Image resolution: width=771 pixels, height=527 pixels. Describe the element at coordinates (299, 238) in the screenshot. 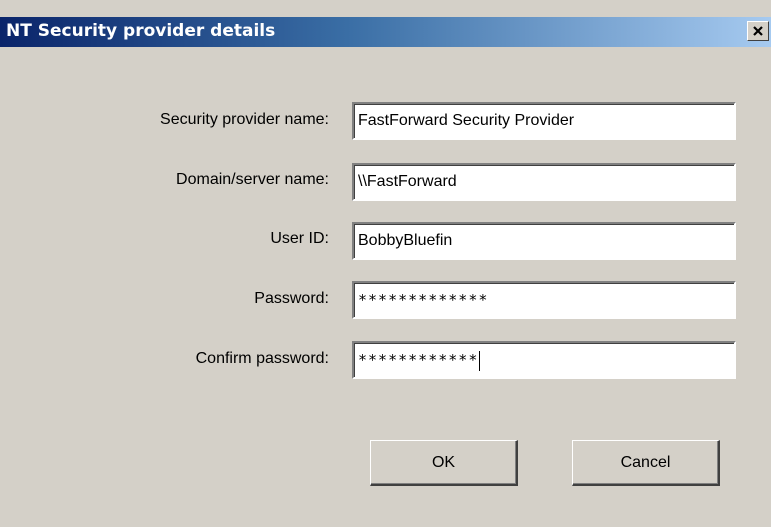

I see `user-id-label: User ID:` at that location.